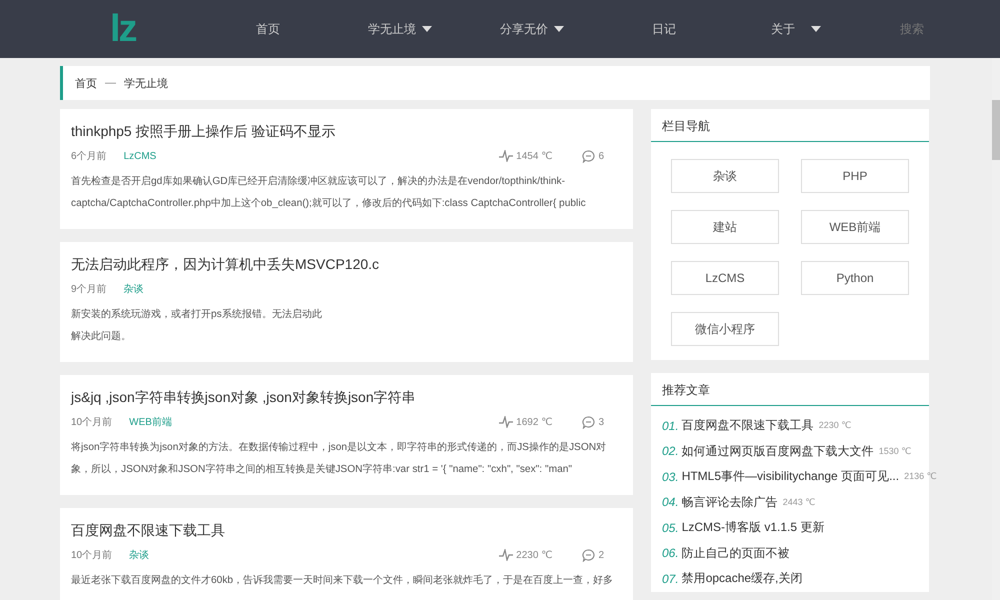  Describe the element at coordinates (346, 398) in the screenshot. I see `article-title: js&jq ,json字符串转换json对象 ,json对象转换json字符串` at that location.